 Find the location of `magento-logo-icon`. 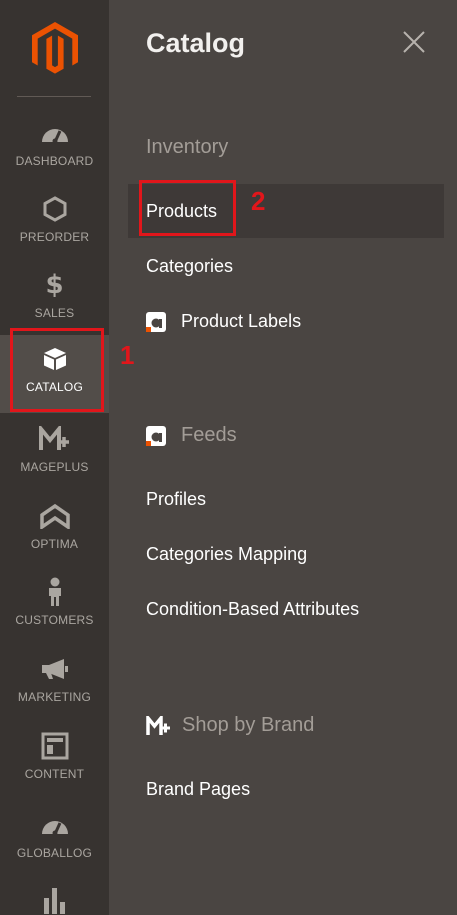

magento-logo-icon is located at coordinates (54, 48).